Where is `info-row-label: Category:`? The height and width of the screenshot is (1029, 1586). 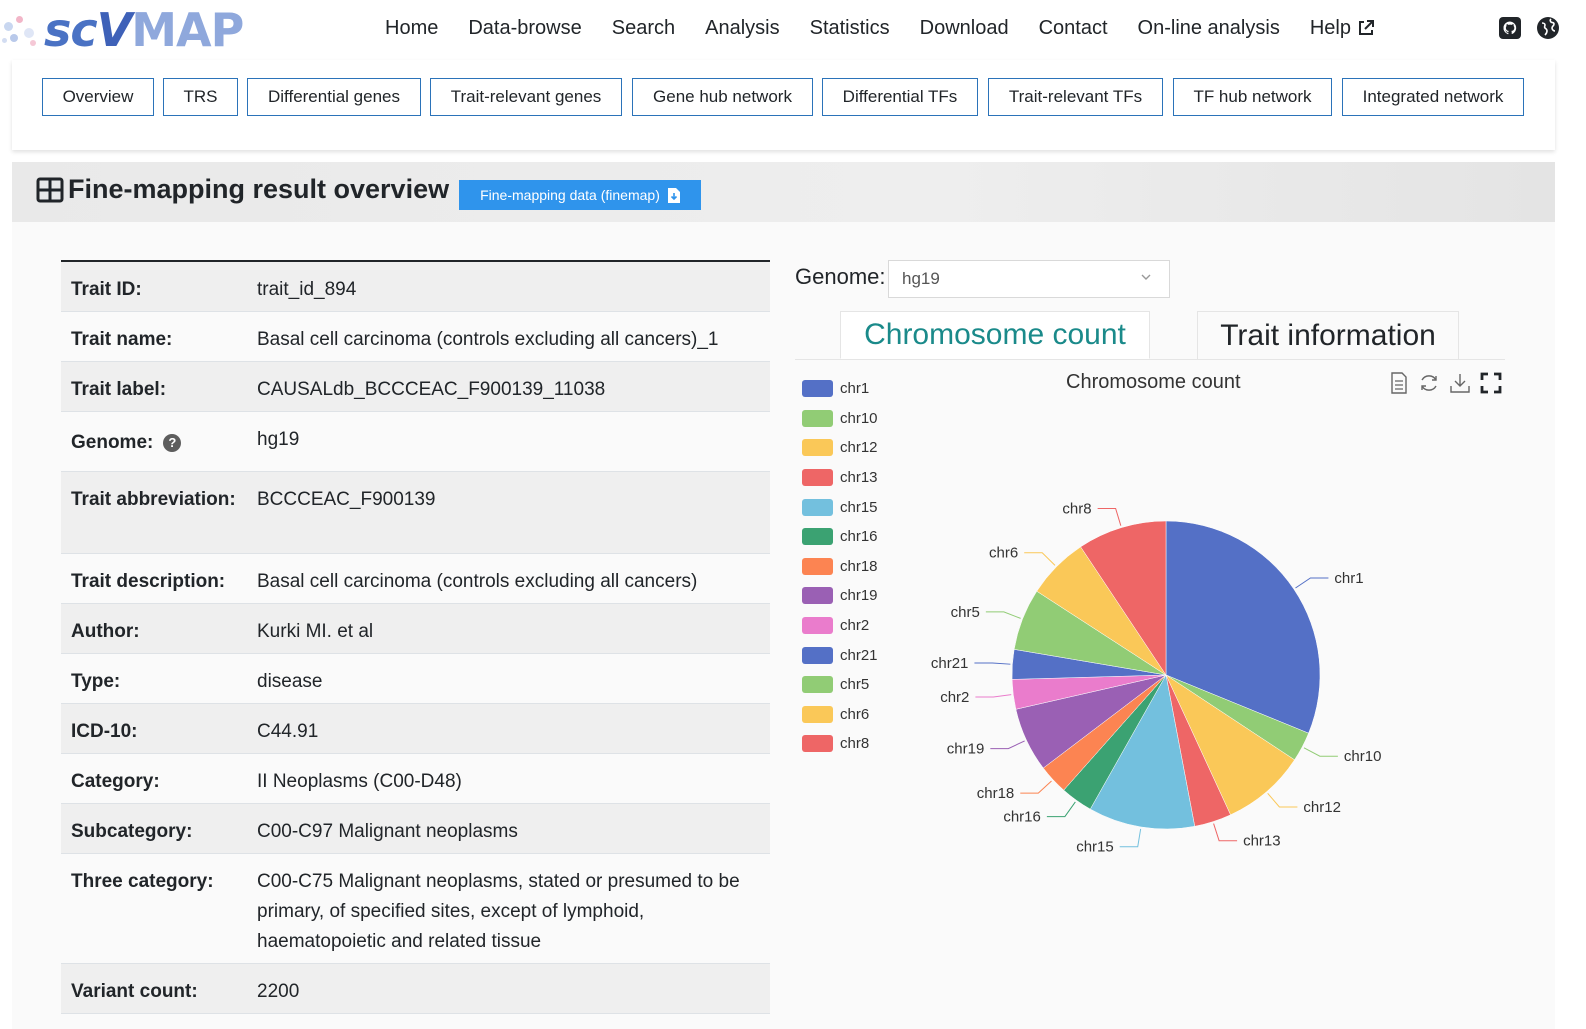 info-row-label: Category: is located at coordinates (154, 778).